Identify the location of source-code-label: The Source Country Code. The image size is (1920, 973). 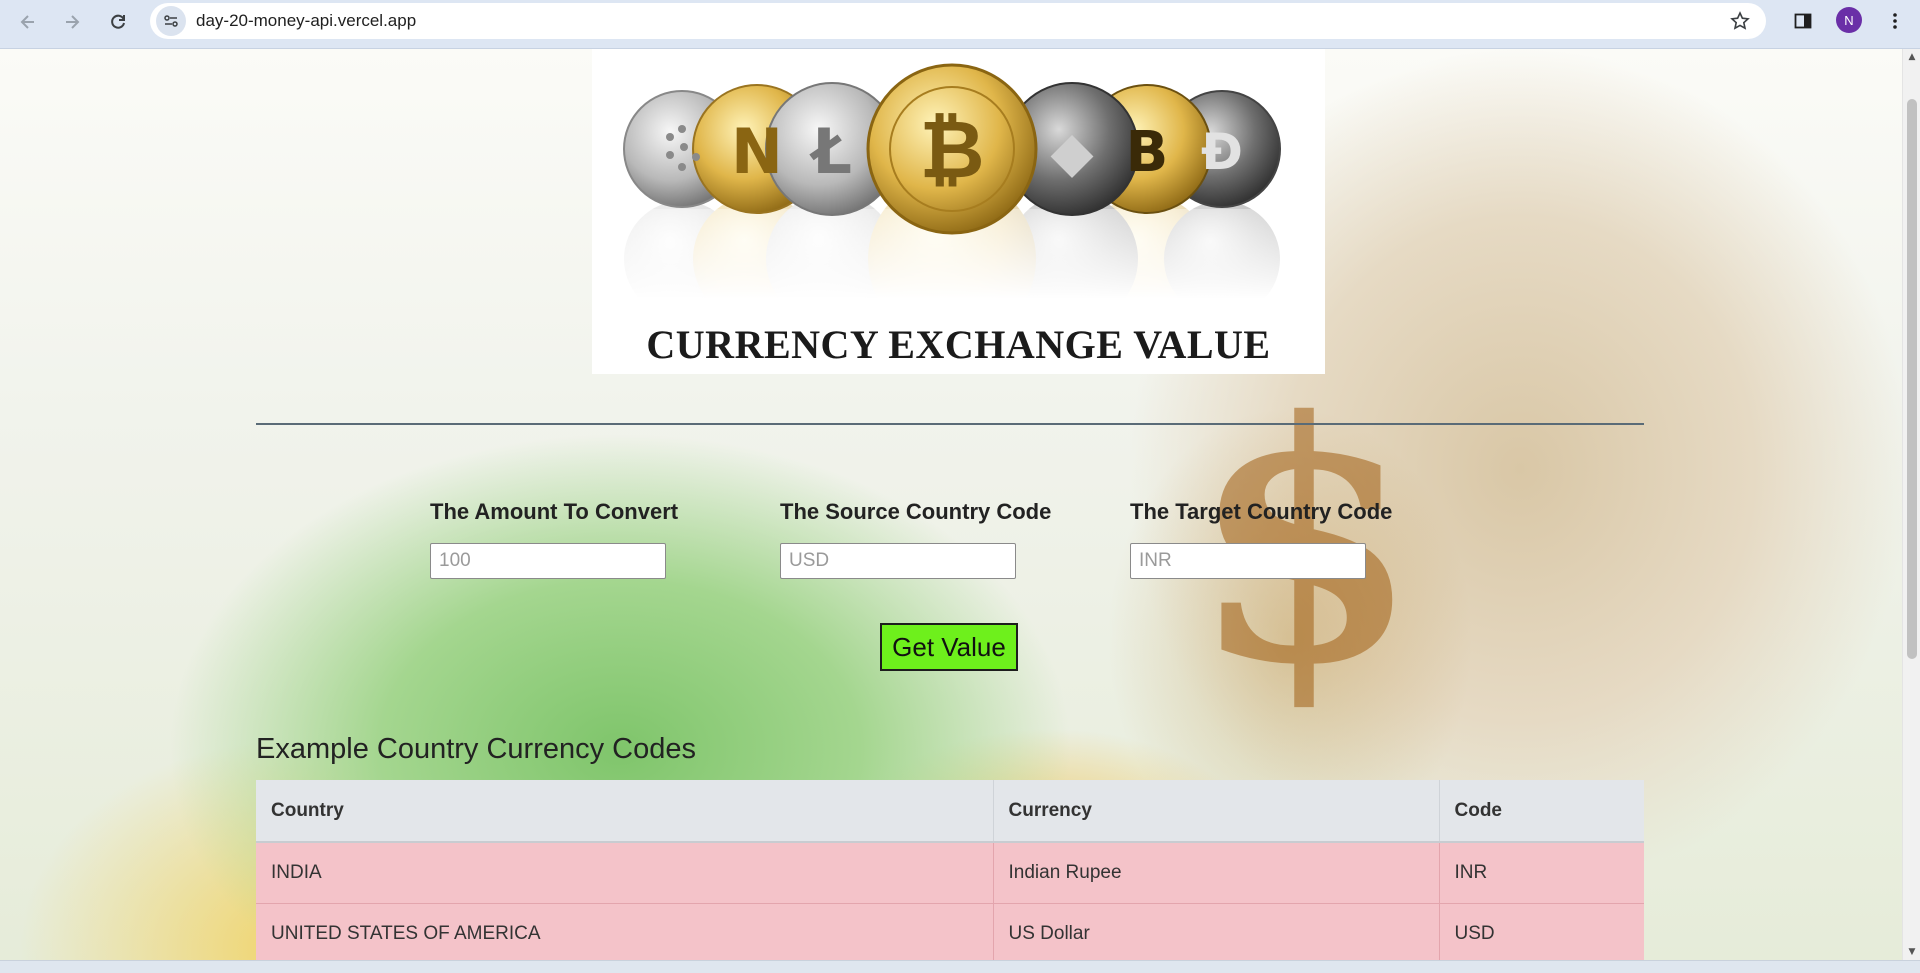
(916, 511).